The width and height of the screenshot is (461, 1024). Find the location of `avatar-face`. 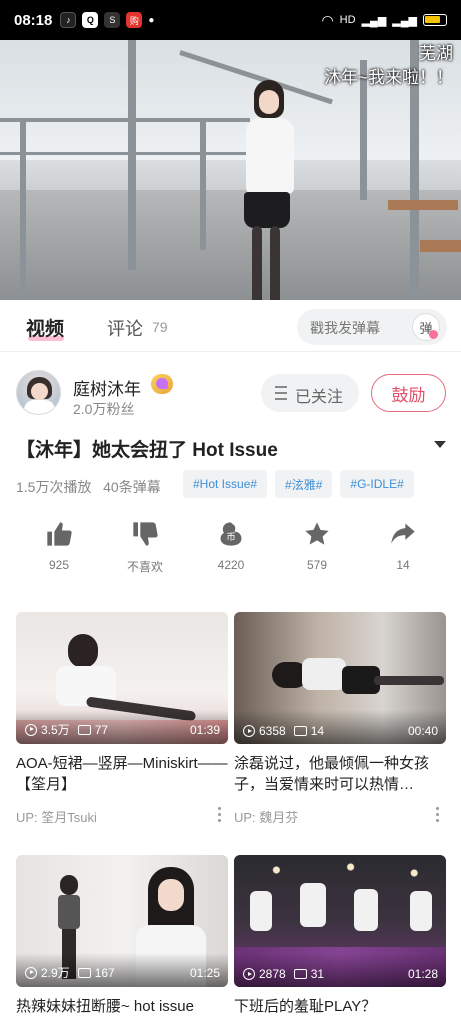

avatar-face is located at coordinates (39, 391).